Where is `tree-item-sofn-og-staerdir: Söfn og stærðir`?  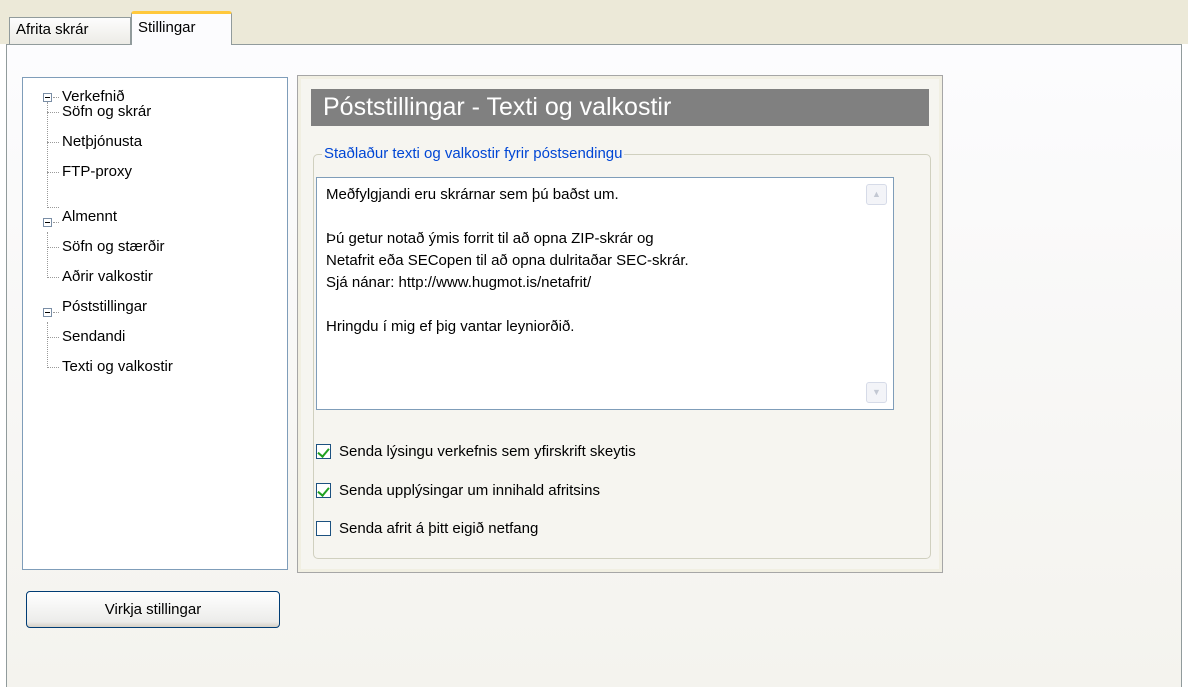 tree-item-sofn-og-staerdir: Söfn og stærðir is located at coordinates (113, 247).